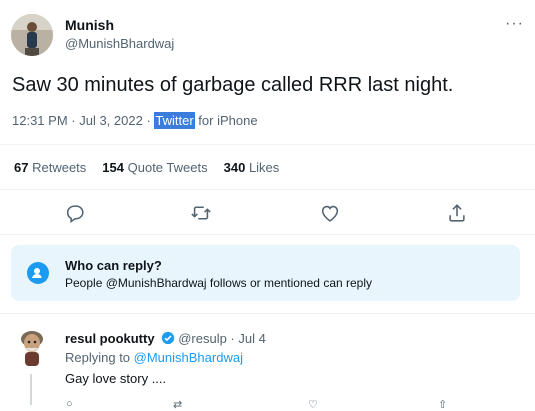 This screenshot has width=535, height=411. Describe the element at coordinates (75, 213) in the screenshot. I see `reply-icon` at that location.